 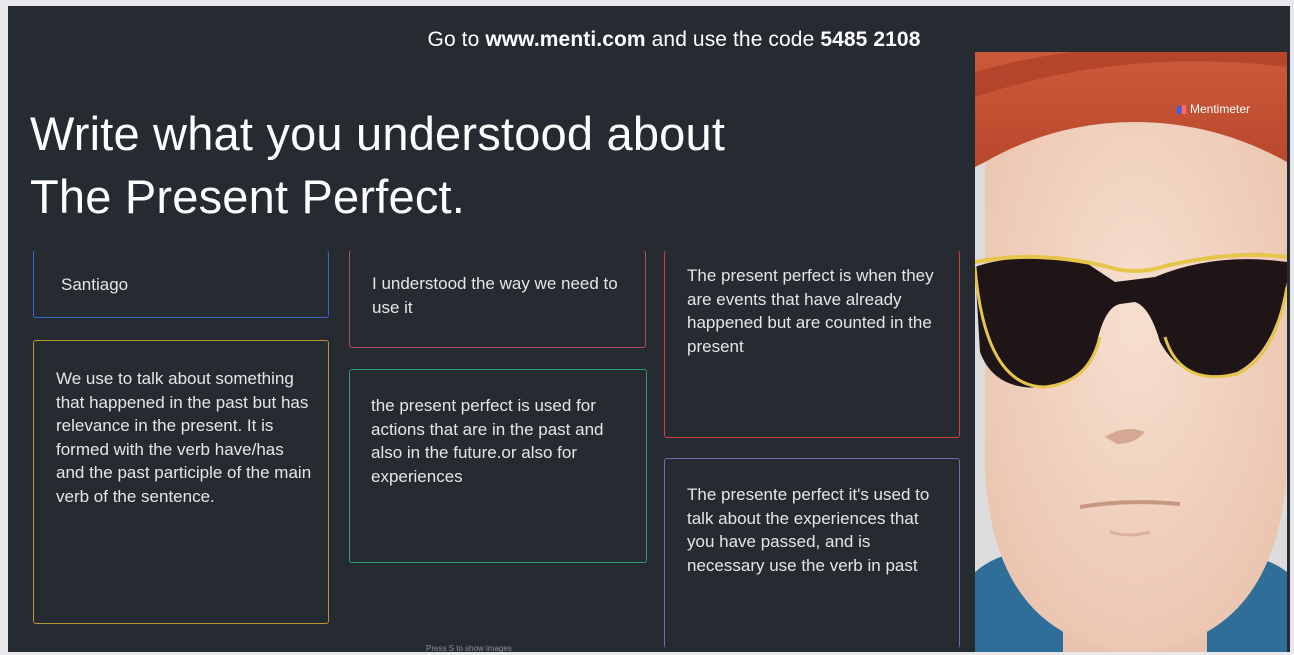 What do you see at coordinates (1220, 109) in the screenshot?
I see `brand-name: Mentimeter` at bounding box center [1220, 109].